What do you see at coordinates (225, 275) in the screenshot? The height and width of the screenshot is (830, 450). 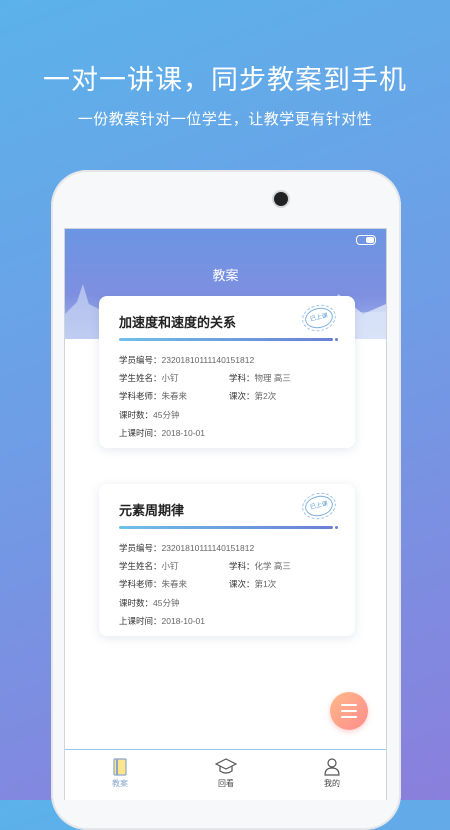 I see `page-title: 教案` at bounding box center [225, 275].